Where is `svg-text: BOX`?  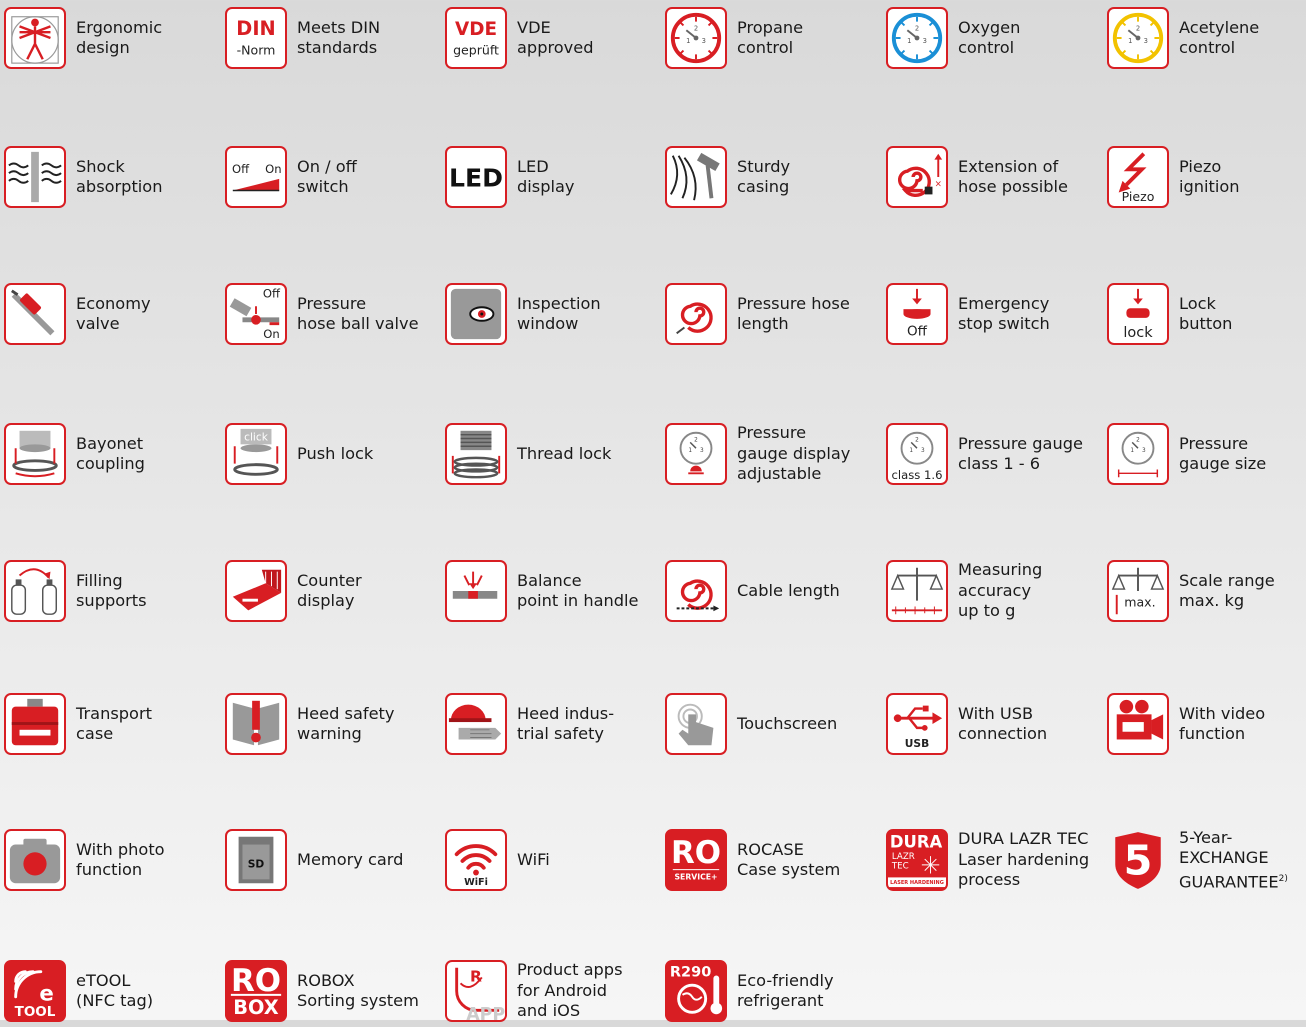
svg-text: BOX is located at coordinates (255, 1007).